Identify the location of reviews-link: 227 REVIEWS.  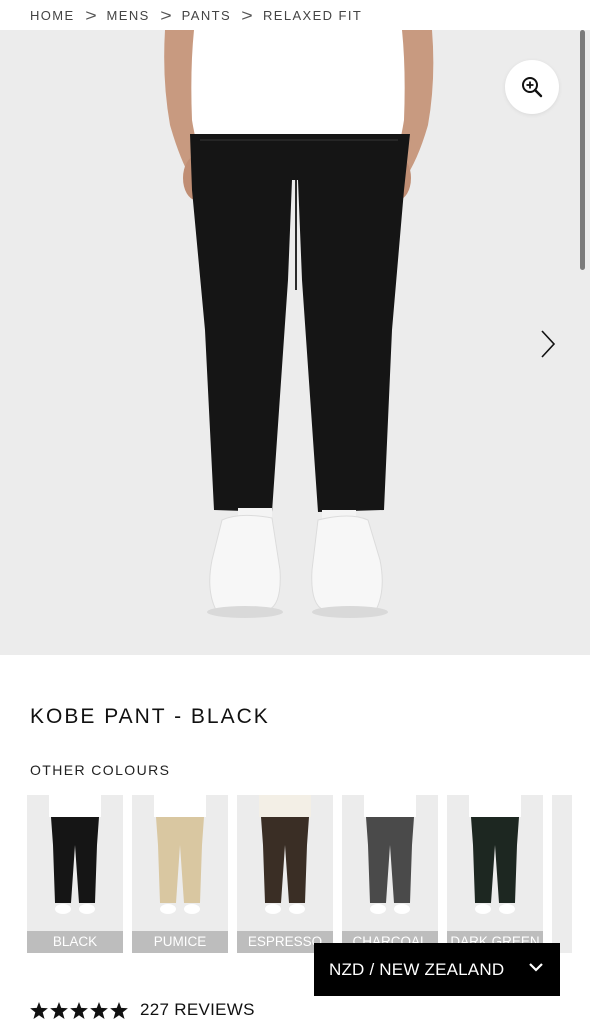
(197, 1010).